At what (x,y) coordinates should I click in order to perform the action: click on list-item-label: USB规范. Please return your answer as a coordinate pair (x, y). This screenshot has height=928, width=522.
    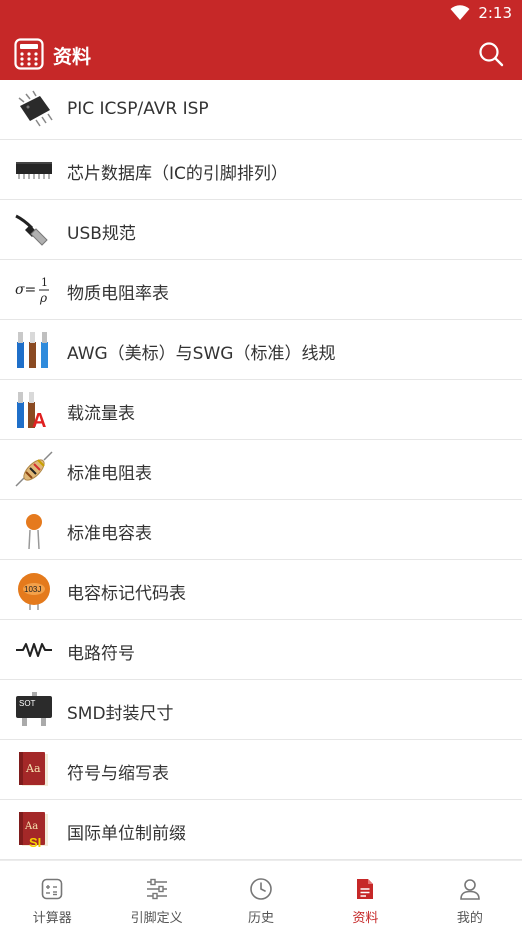
    Looking at the image, I should click on (101, 234).